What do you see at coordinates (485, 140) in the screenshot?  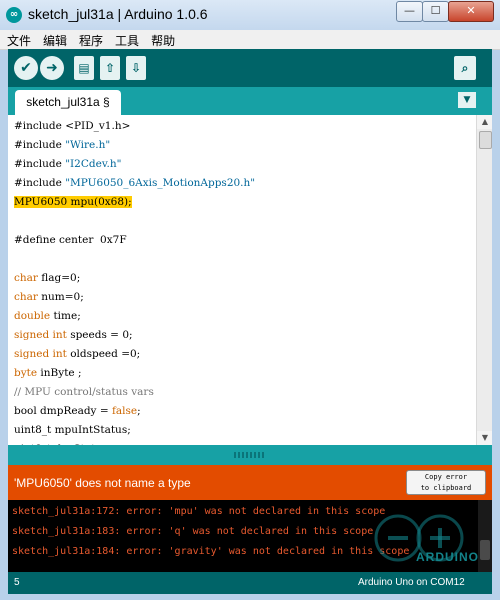 I see `editor-scroll-thumb` at bounding box center [485, 140].